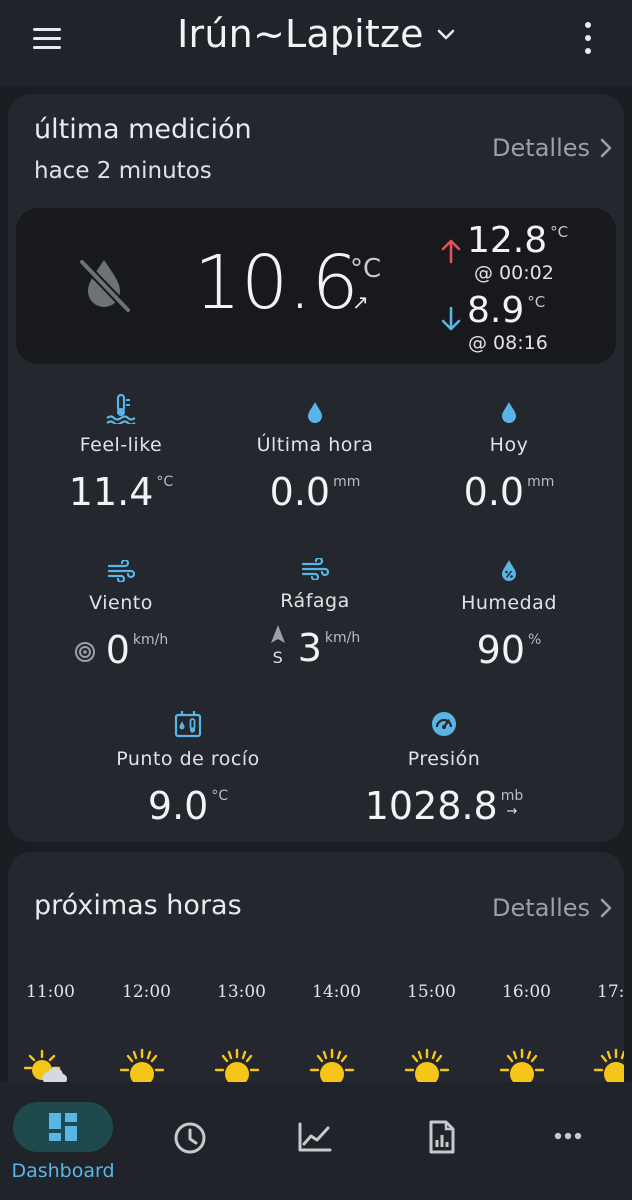 The image size is (632, 1200). What do you see at coordinates (111, 492) in the screenshot?
I see `feel-like-value: 11.4` at bounding box center [111, 492].